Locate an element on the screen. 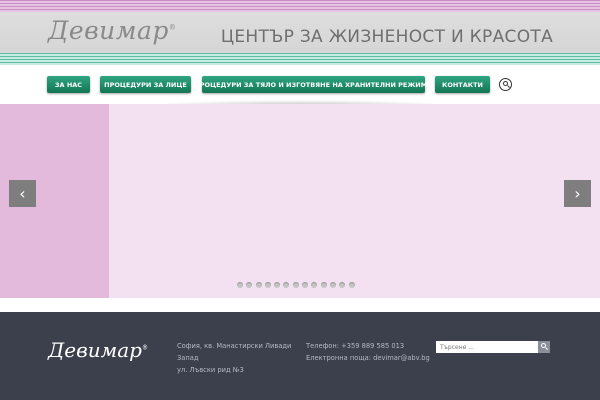  address-line-3: ул. Лъвски рид №3 is located at coordinates (210, 370).